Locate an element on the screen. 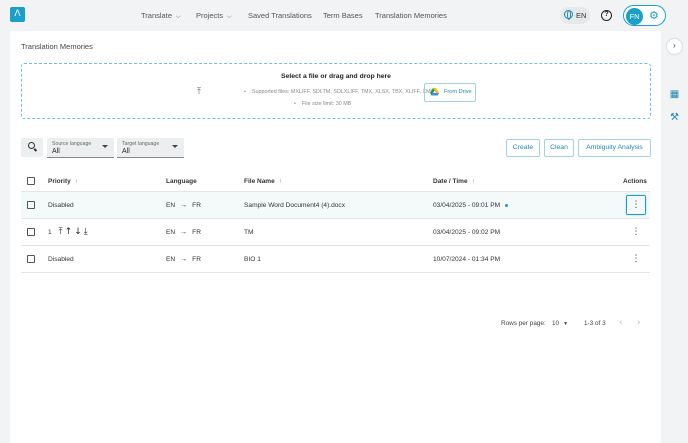 This screenshot has width=688, height=443. expand-panel-button: › is located at coordinates (674, 46).